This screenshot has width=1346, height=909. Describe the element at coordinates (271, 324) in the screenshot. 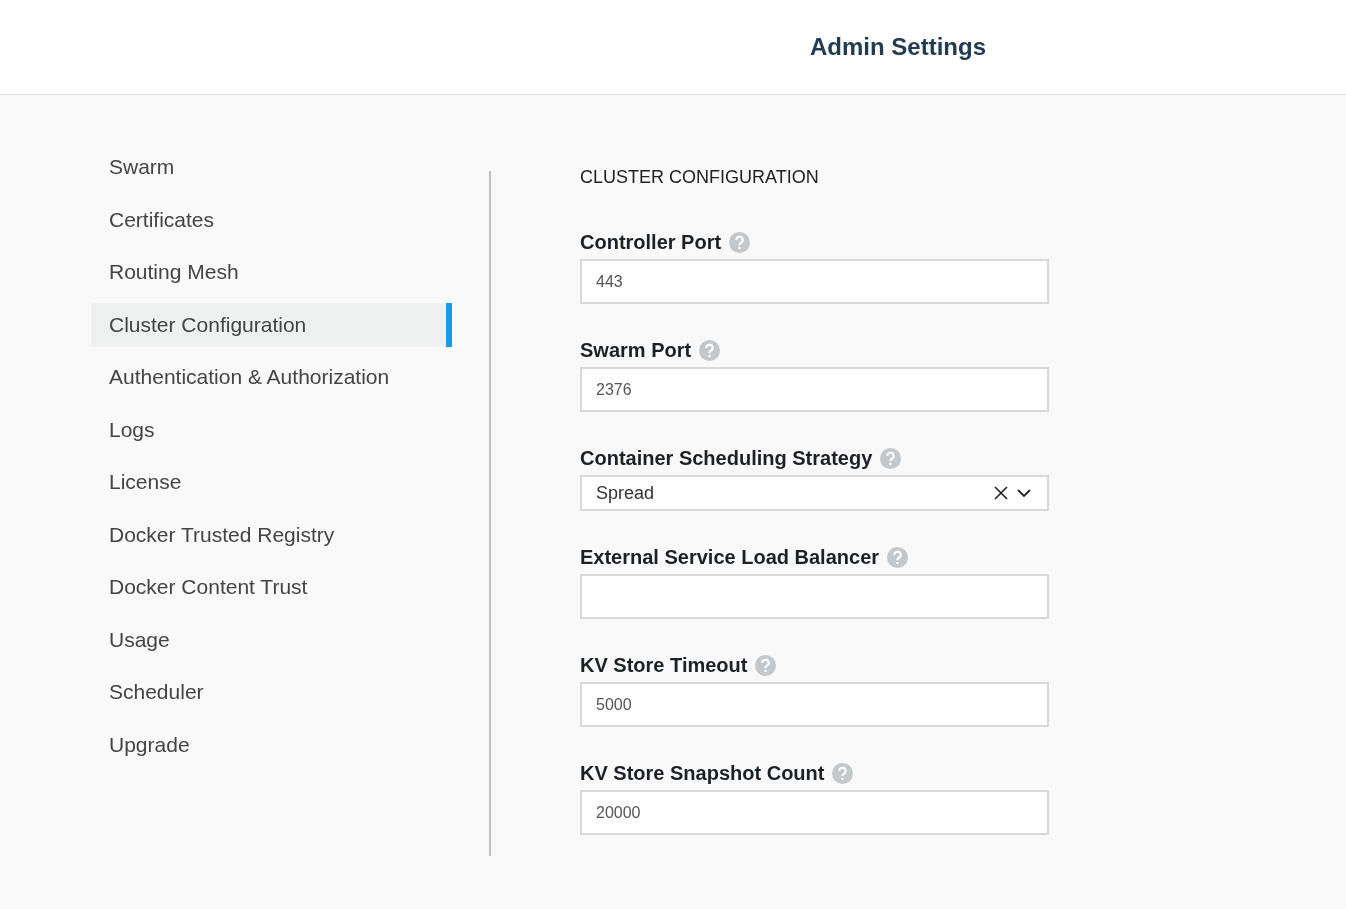

I see `sidebar-item: Cluster Configuration` at that location.